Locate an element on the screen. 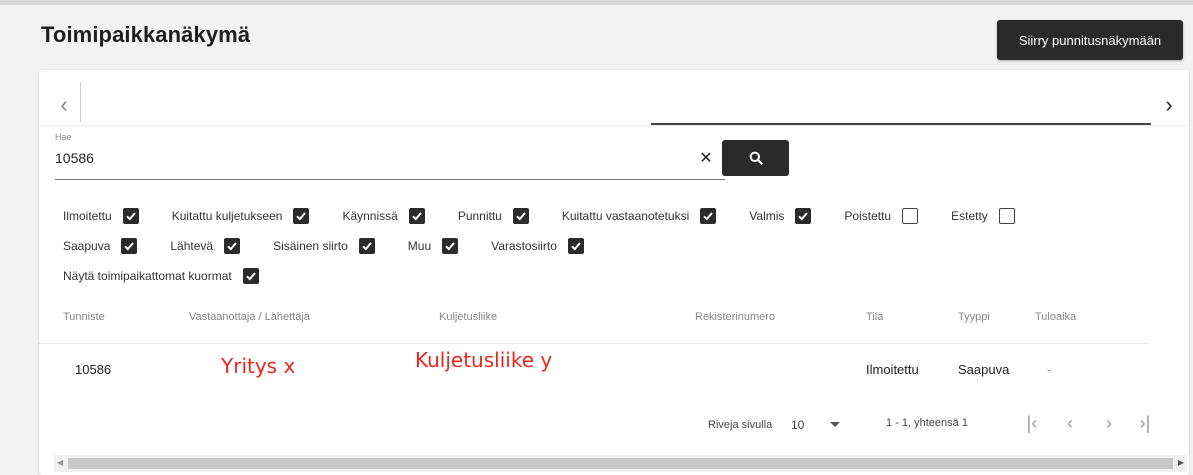 This screenshot has height=475, width=1193. column-header-registration: Rekisterinumero is located at coordinates (735, 317).